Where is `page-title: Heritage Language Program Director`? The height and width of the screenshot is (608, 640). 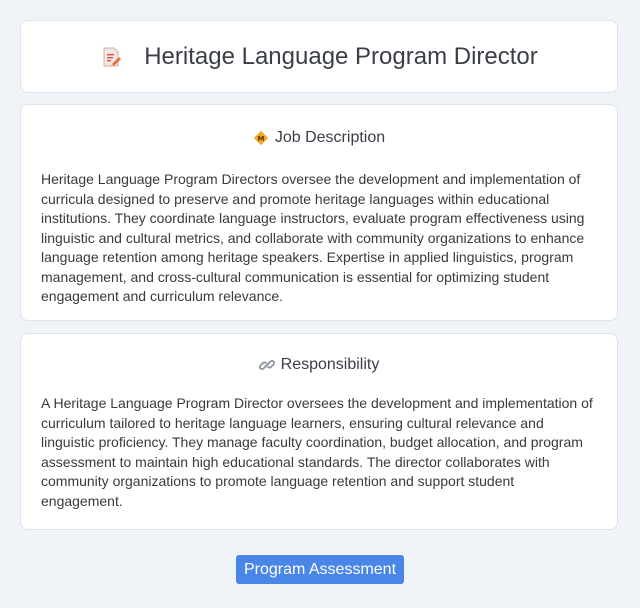
page-title: Heritage Language Program Director is located at coordinates (341, 56).